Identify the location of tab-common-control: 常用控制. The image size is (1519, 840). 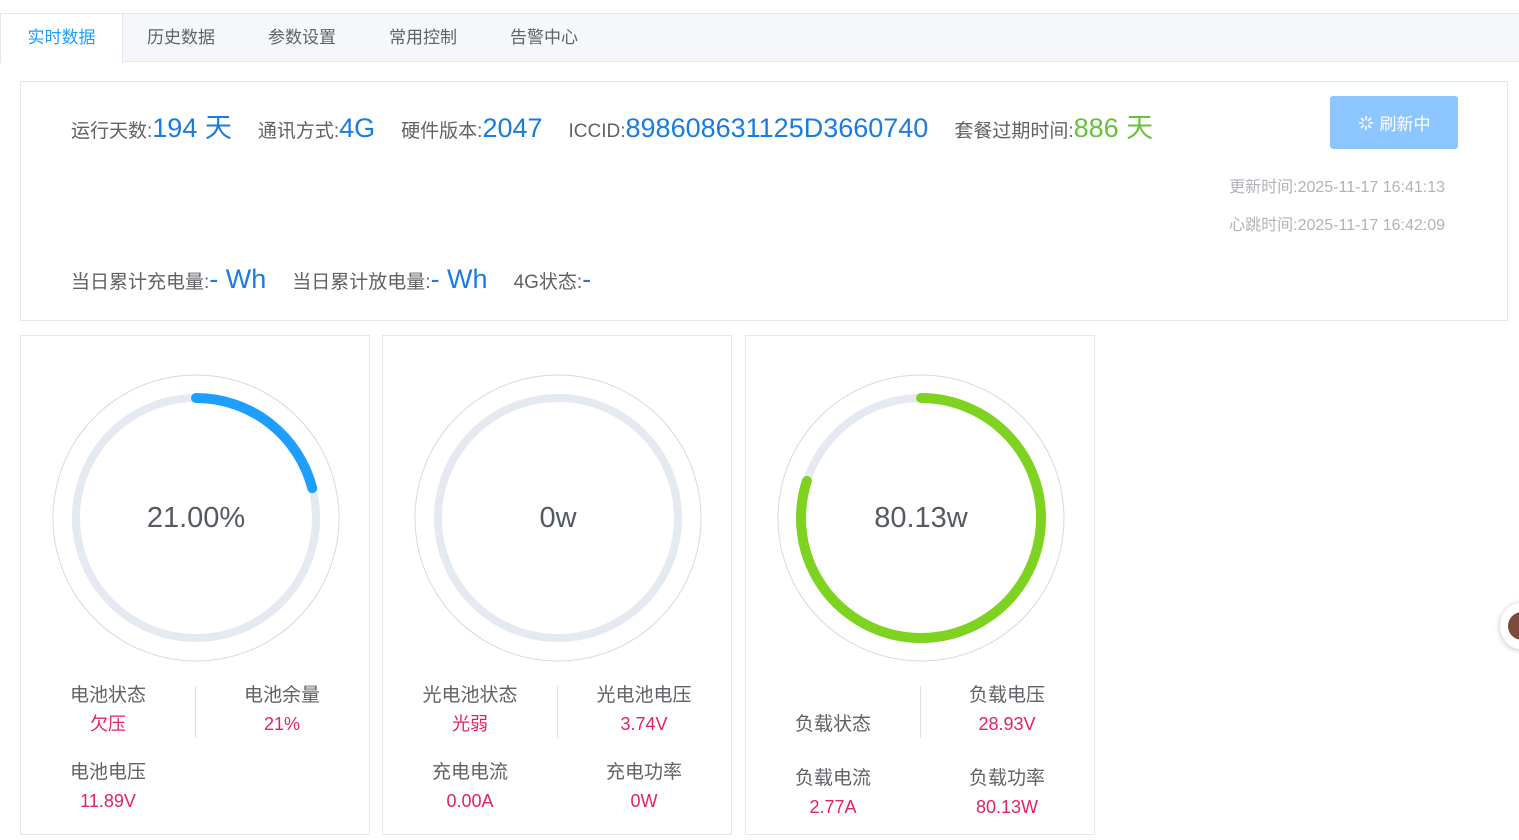
(423, 38).